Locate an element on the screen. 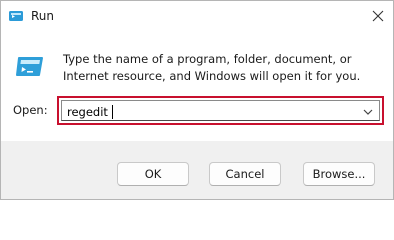 The height and width of the screenshot is (240, 394). ok-button: OK is located at coordinates (153, 174).